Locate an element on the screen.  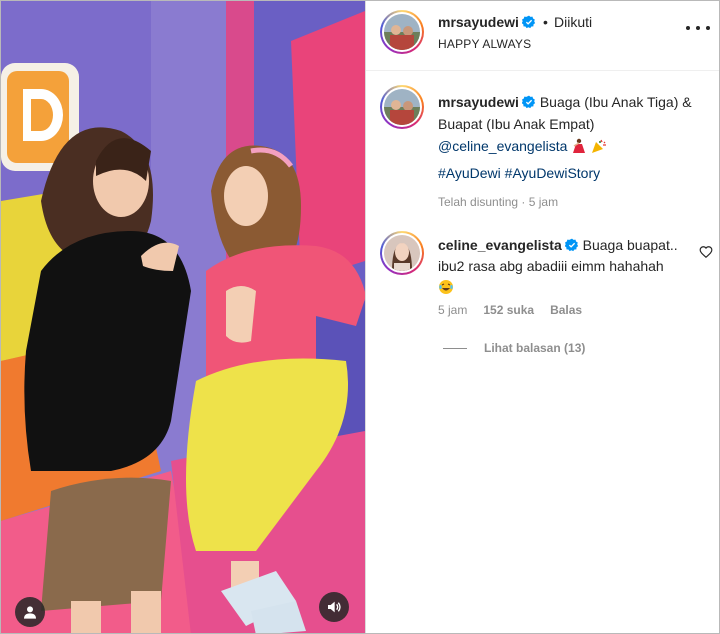
reply-button: Balas is located at coordinates (566, 310).